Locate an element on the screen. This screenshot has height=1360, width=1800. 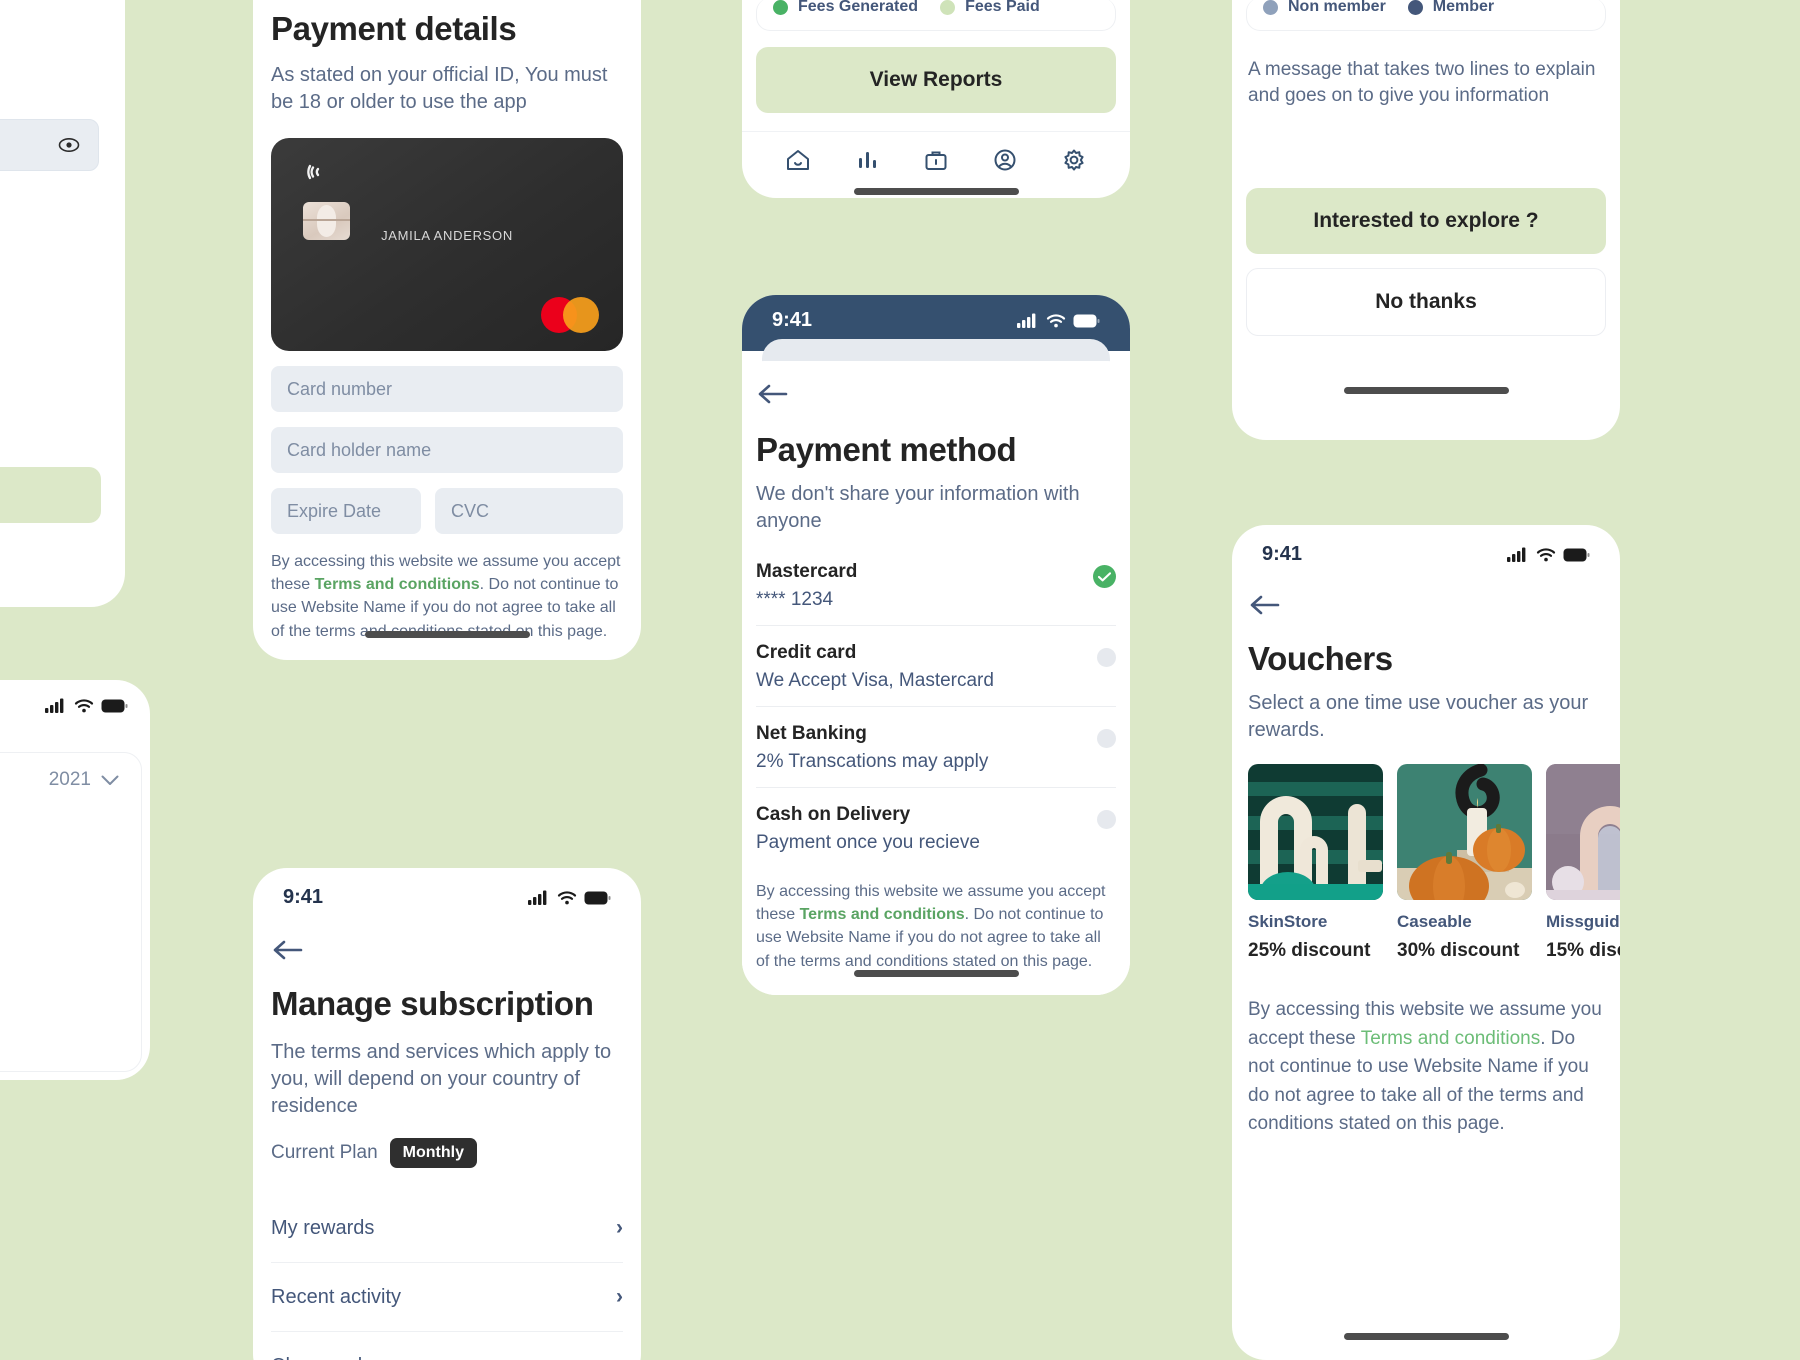
payment-method-option: Credit card We Accept Visa, Mastercard is located at coordinates (936, 666).